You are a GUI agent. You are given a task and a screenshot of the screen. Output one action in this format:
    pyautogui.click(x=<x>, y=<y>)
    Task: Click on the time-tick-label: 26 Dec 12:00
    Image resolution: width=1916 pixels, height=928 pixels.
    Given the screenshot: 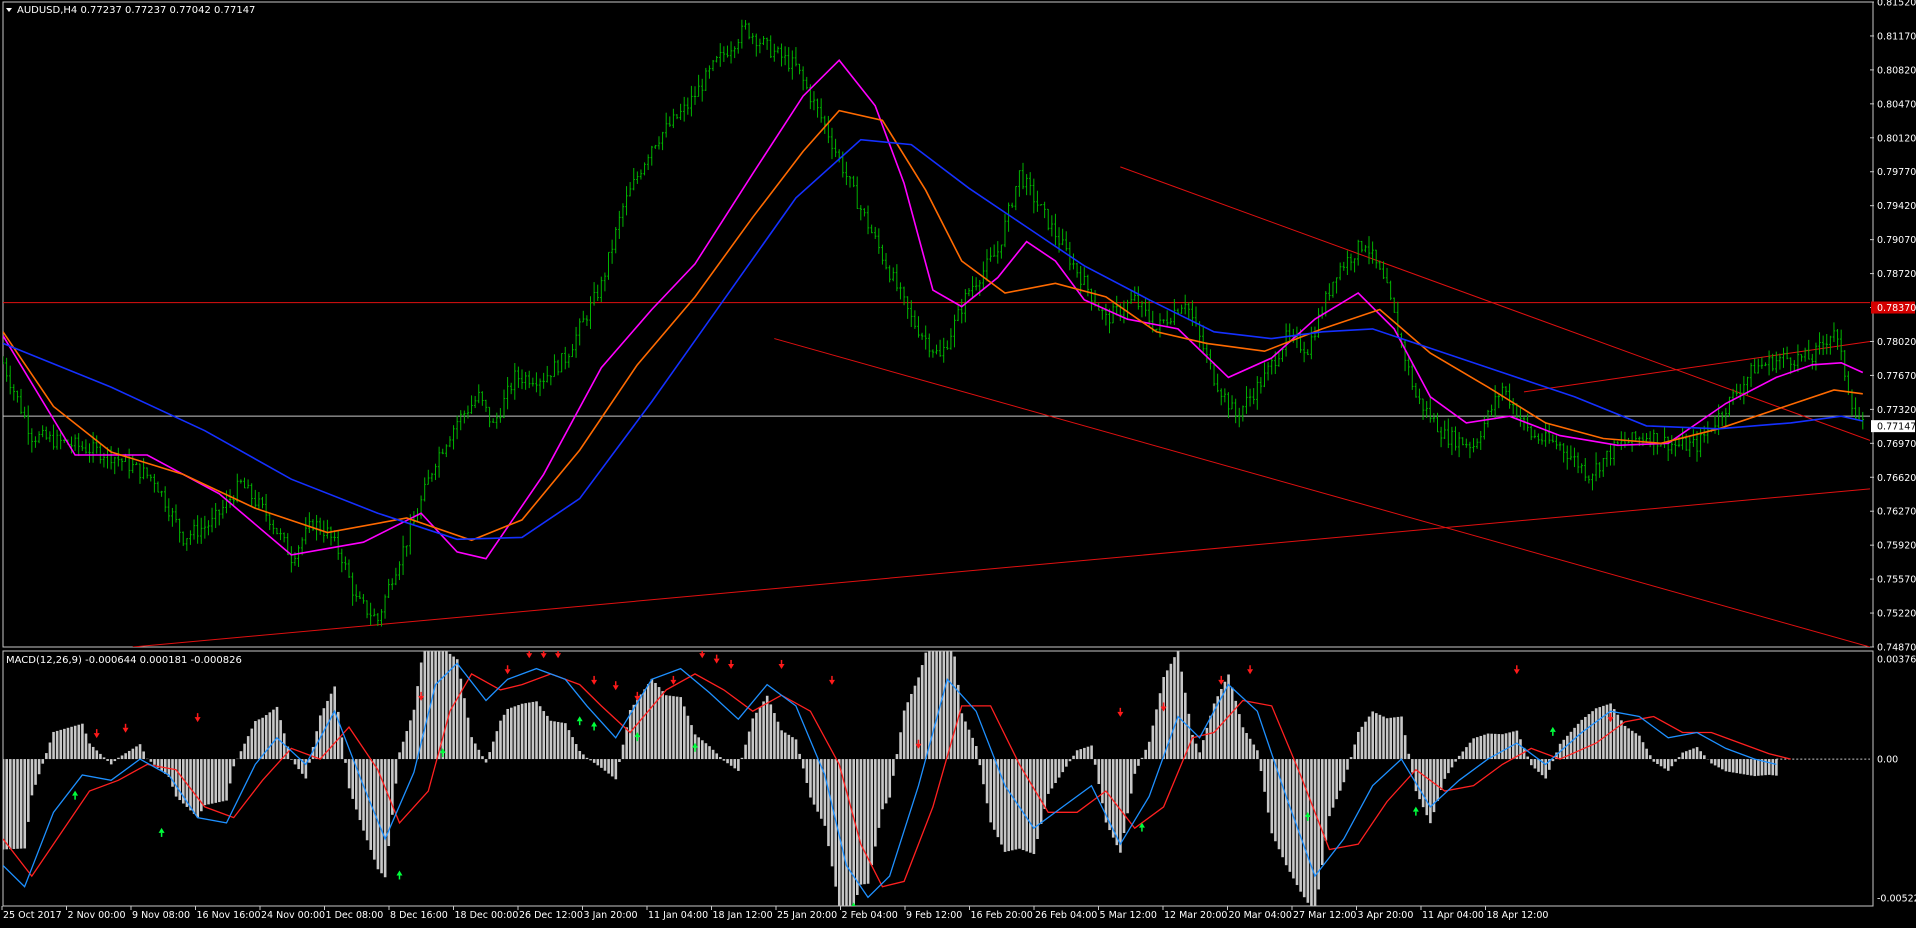 What is the action you would take?
    pyautogui.click(x=551, y=915)
    